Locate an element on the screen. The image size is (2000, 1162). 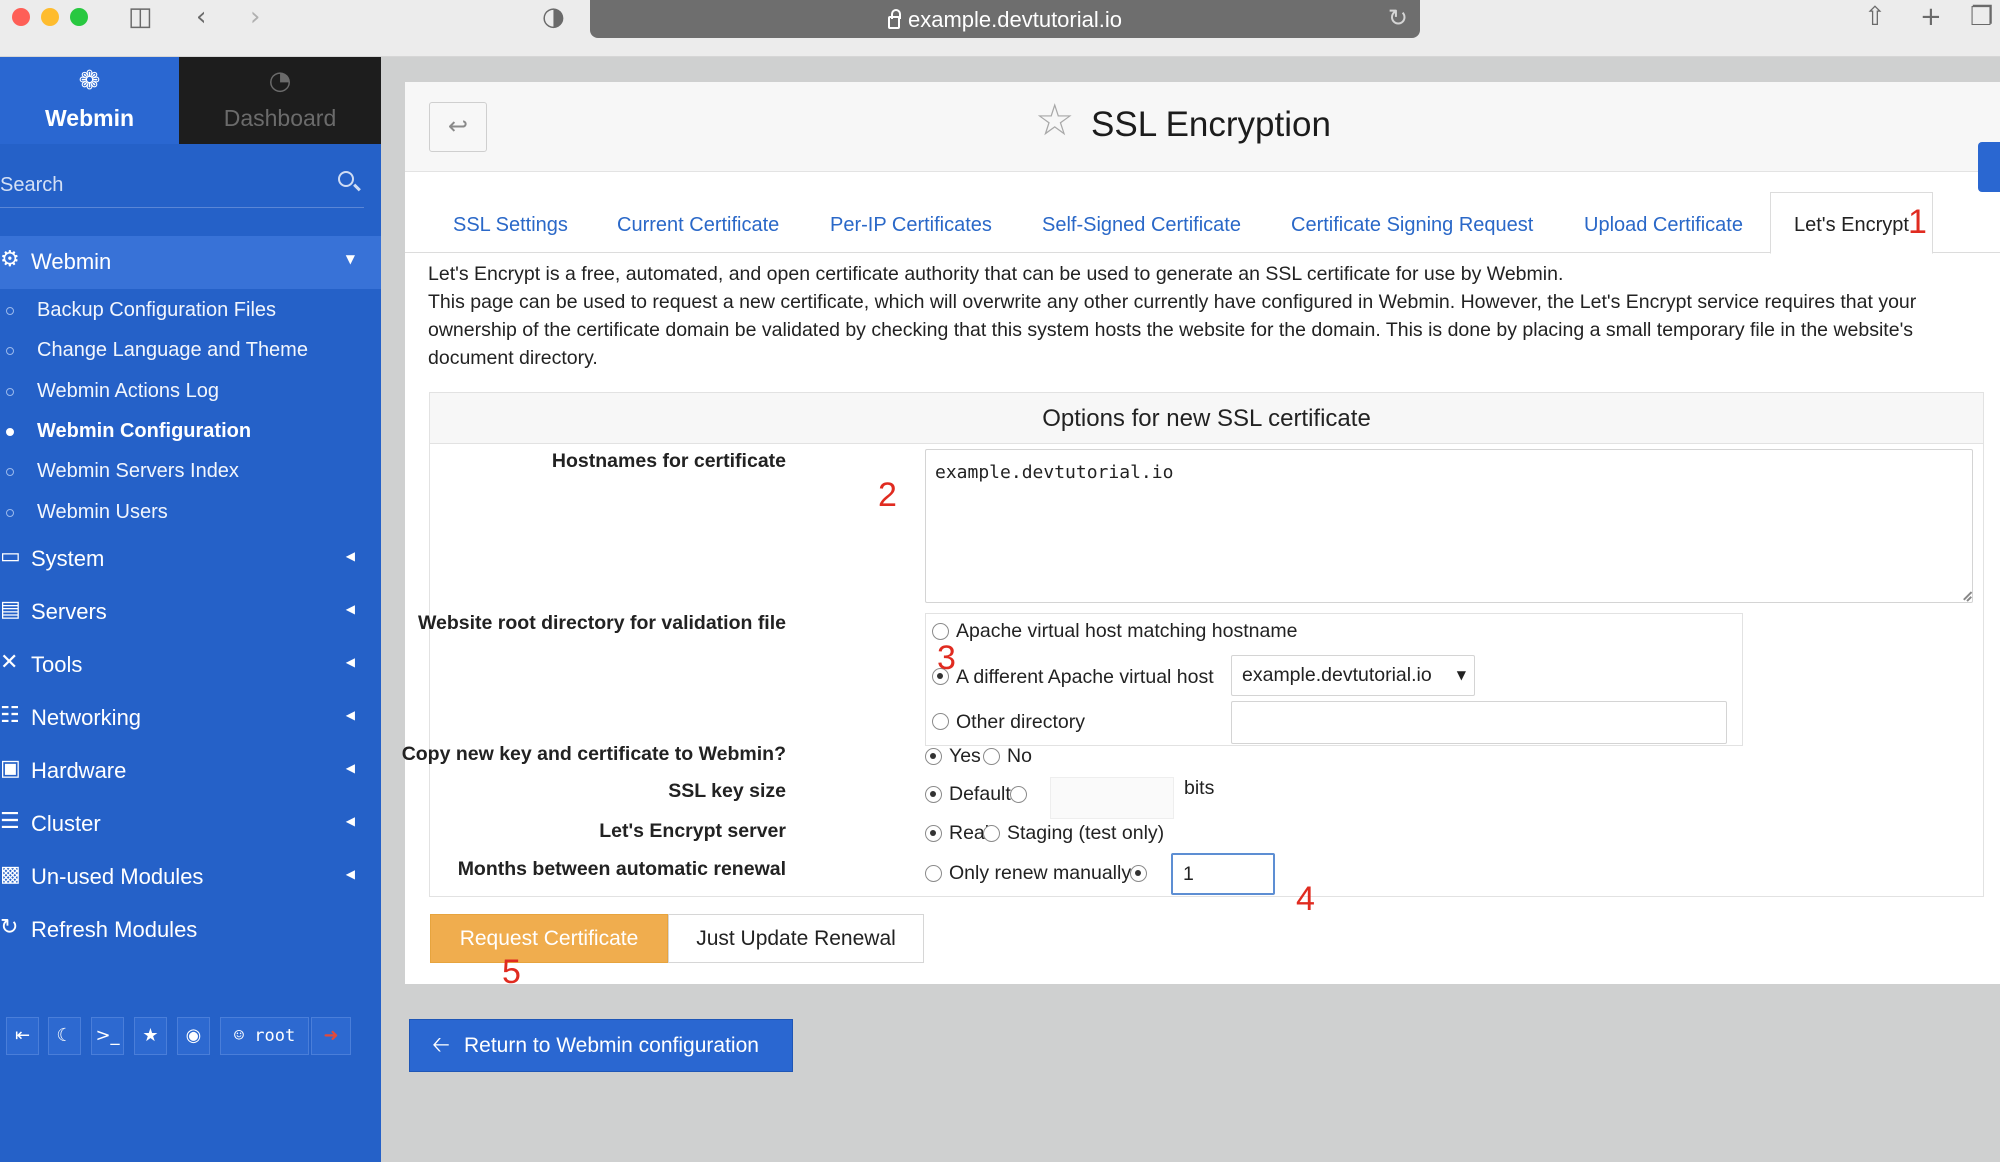
server-staging-radio is located at coordinates (991, 833).